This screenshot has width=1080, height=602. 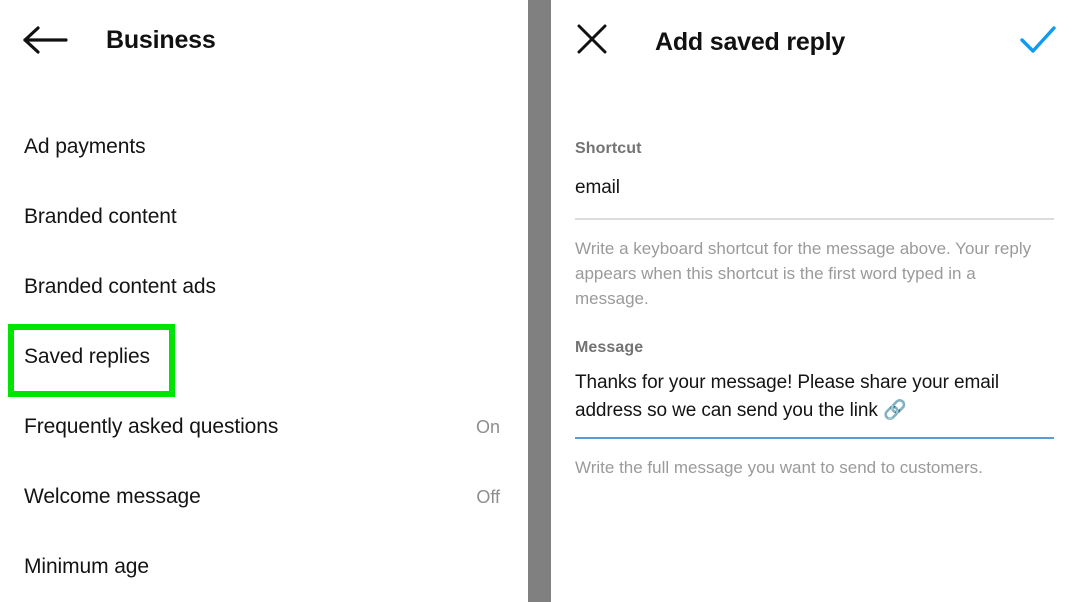 What do you see at coordinates (86, 566) in the screenshot?
I see `menu-item-label: Minimum age` at bounding box center [86, 566].